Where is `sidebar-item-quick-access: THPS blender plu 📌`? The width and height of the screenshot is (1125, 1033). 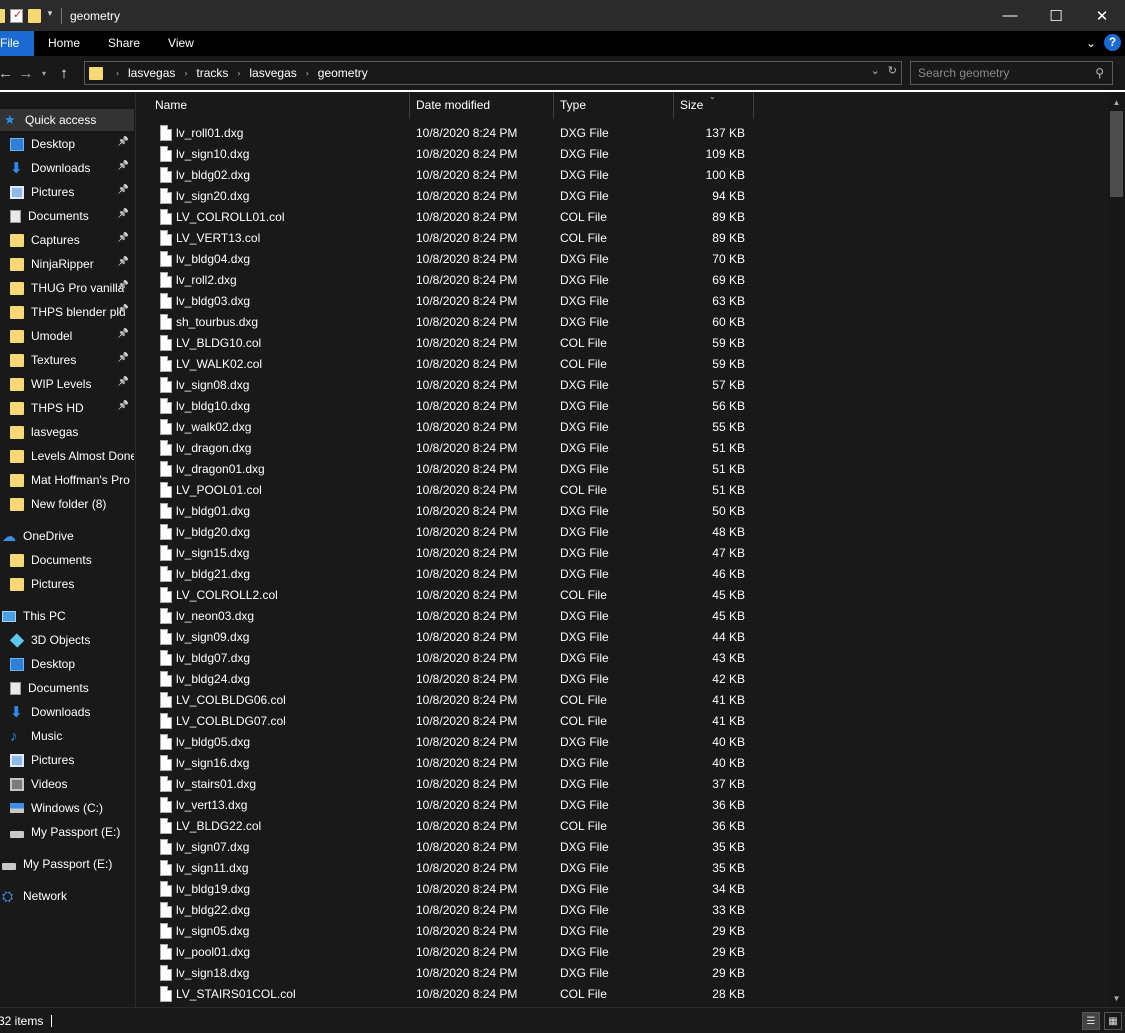
sidebar-item-quick-access: THPS blender plu 📌 is located at coordinates (67, 312).